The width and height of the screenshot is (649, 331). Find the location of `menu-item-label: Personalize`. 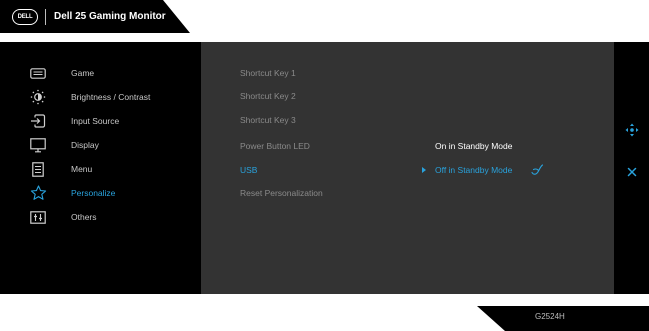

menu-item-label: Personalize is located at coordinates (93, 193).